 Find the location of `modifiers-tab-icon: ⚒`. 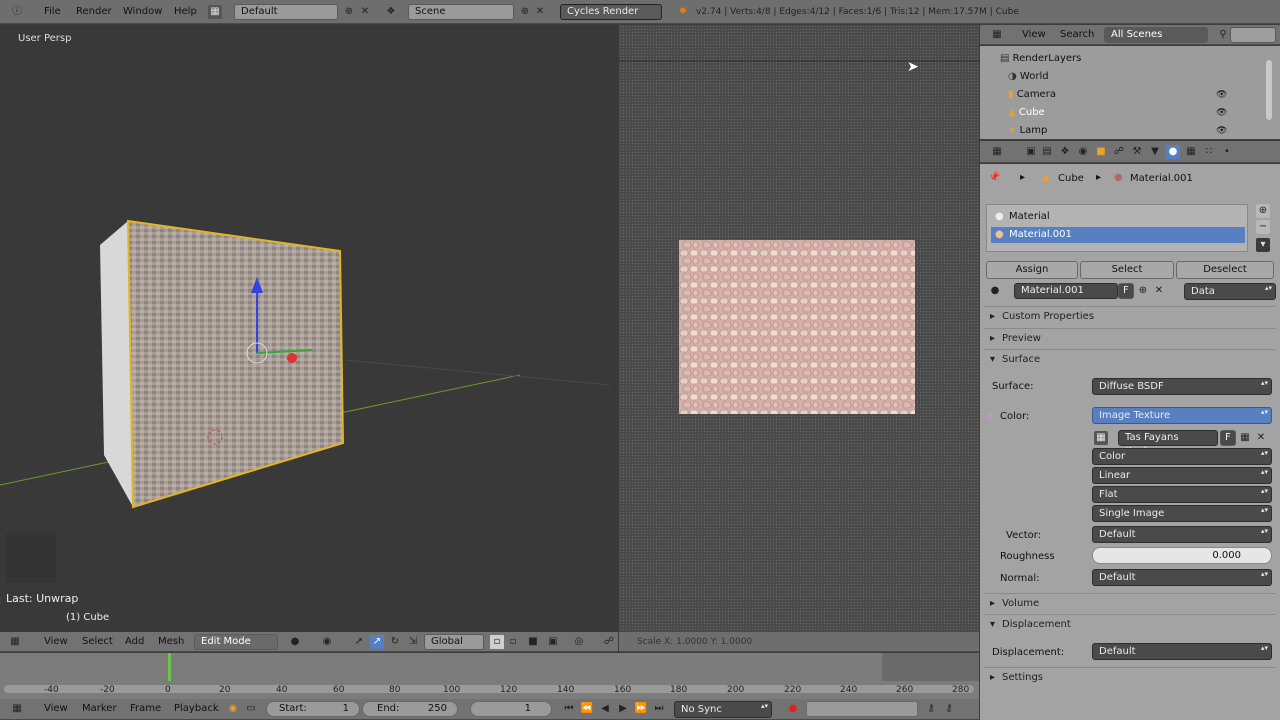

modifiers-tab-icon: ⚒ is located at coordinates (1137, 152).